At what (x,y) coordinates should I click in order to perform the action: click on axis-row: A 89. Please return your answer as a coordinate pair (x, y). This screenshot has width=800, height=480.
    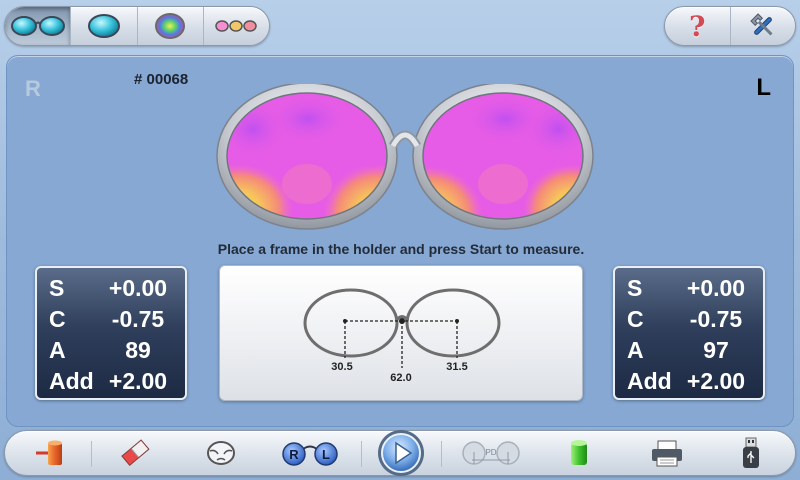
    Looking at the image, I should click on (112, 350).